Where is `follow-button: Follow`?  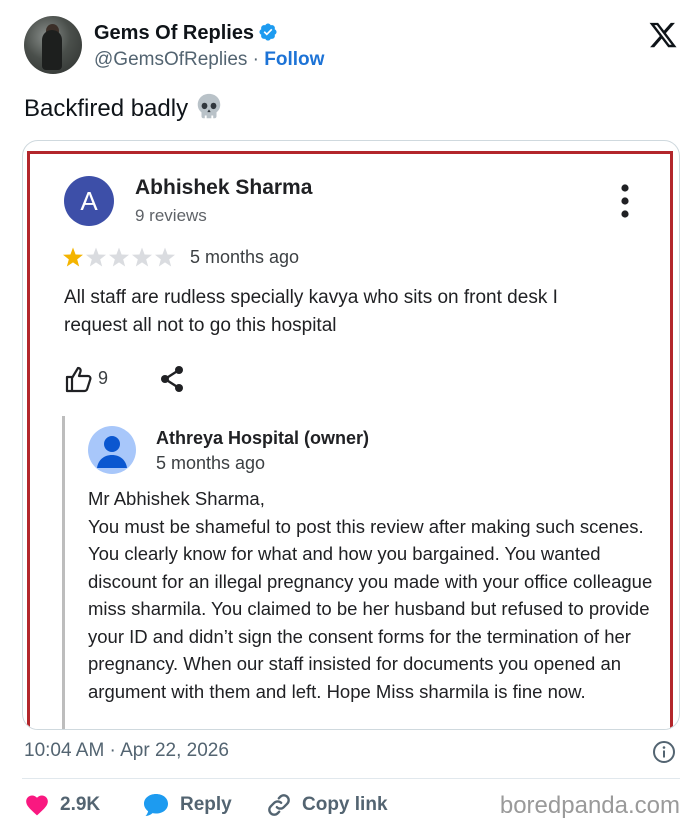
follow-button: Follow is located at coordinates (294, 59).